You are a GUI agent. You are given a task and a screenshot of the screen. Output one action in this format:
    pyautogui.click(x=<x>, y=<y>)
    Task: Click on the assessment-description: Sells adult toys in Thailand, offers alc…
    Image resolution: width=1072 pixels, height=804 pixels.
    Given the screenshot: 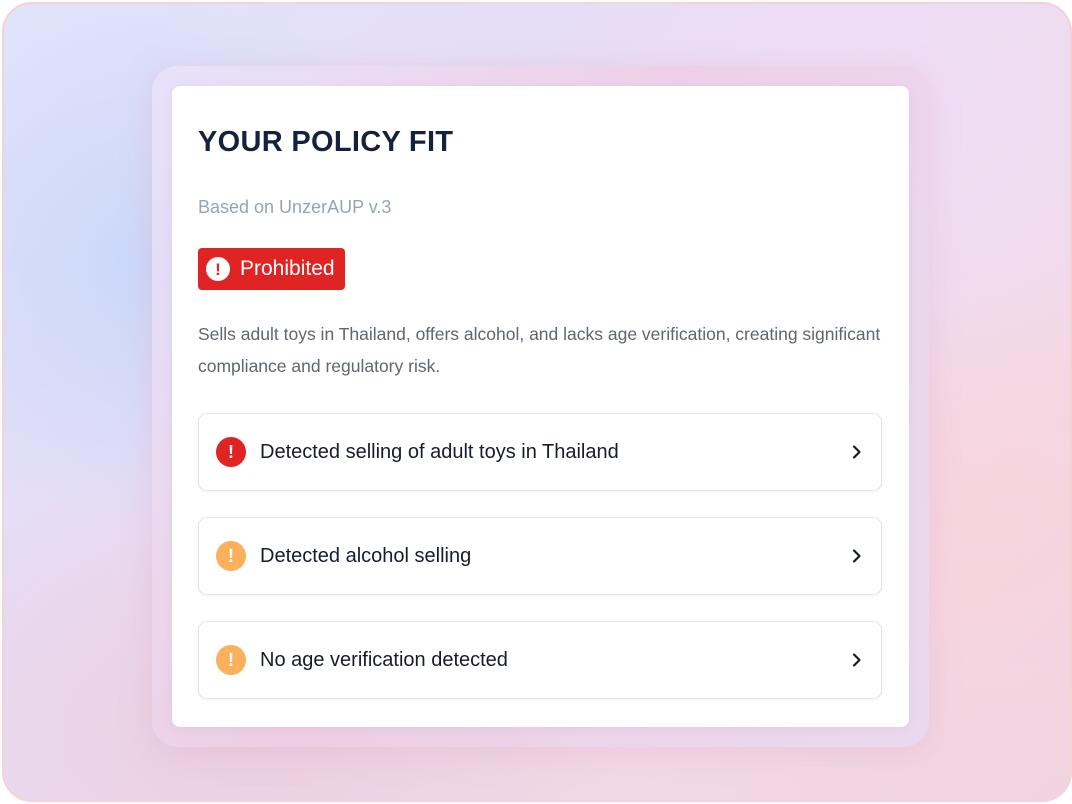 What is the action you would take?
    pyautogui.click(x=539, y=350)
    